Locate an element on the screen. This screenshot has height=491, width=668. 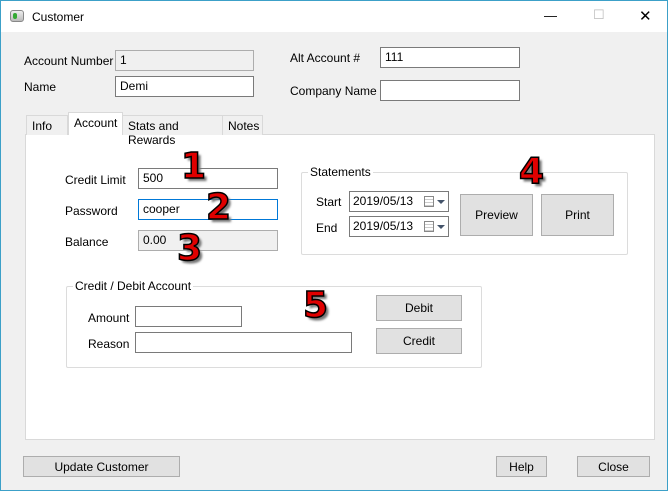
start-date-picker: 2019/05/13 is located at coordinates (399, 201).